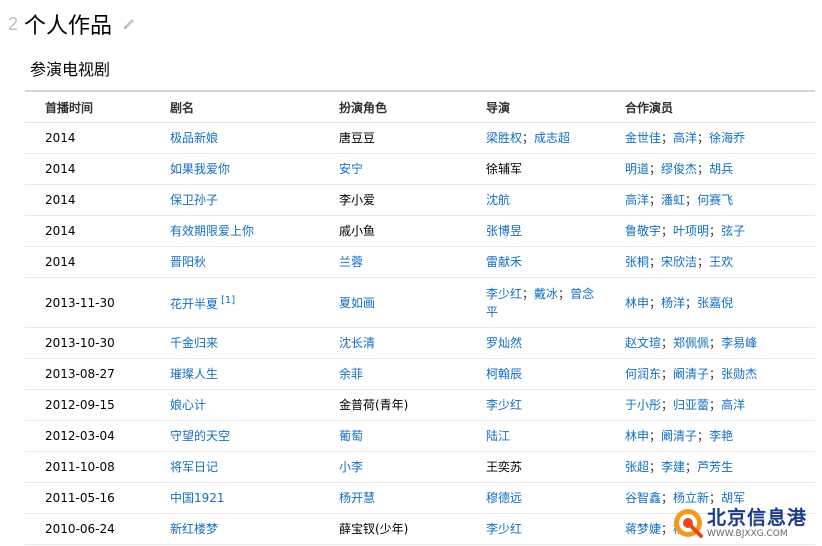  What do you see at coordinates (535, 262) in the screenshot?
I see `director-cell: 雷献禾` at bounding box center [535, 262].